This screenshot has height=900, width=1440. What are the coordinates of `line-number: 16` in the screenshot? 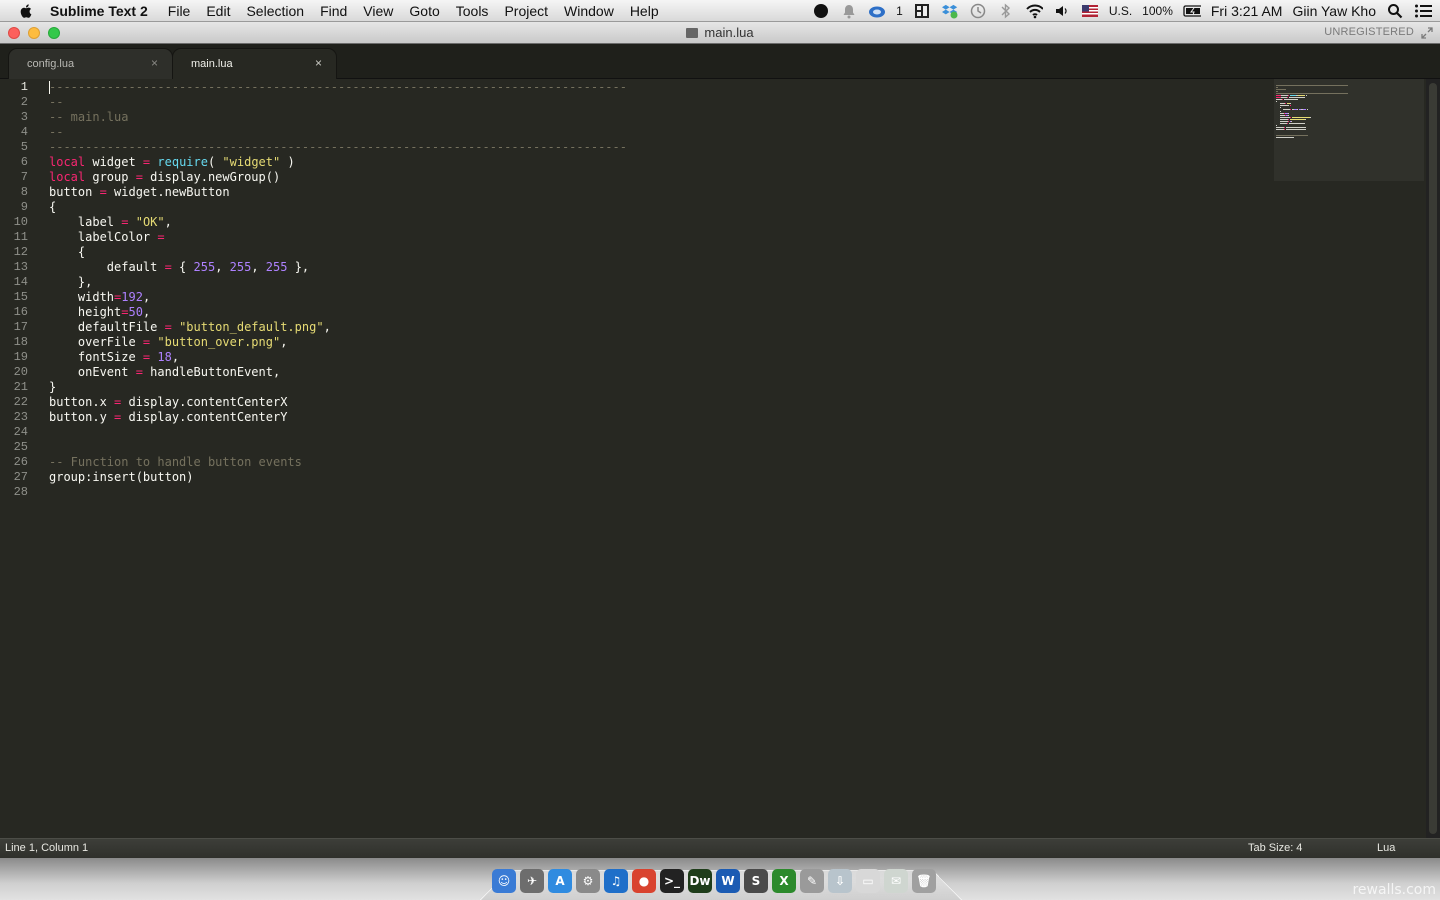 It's located at (21, 312).